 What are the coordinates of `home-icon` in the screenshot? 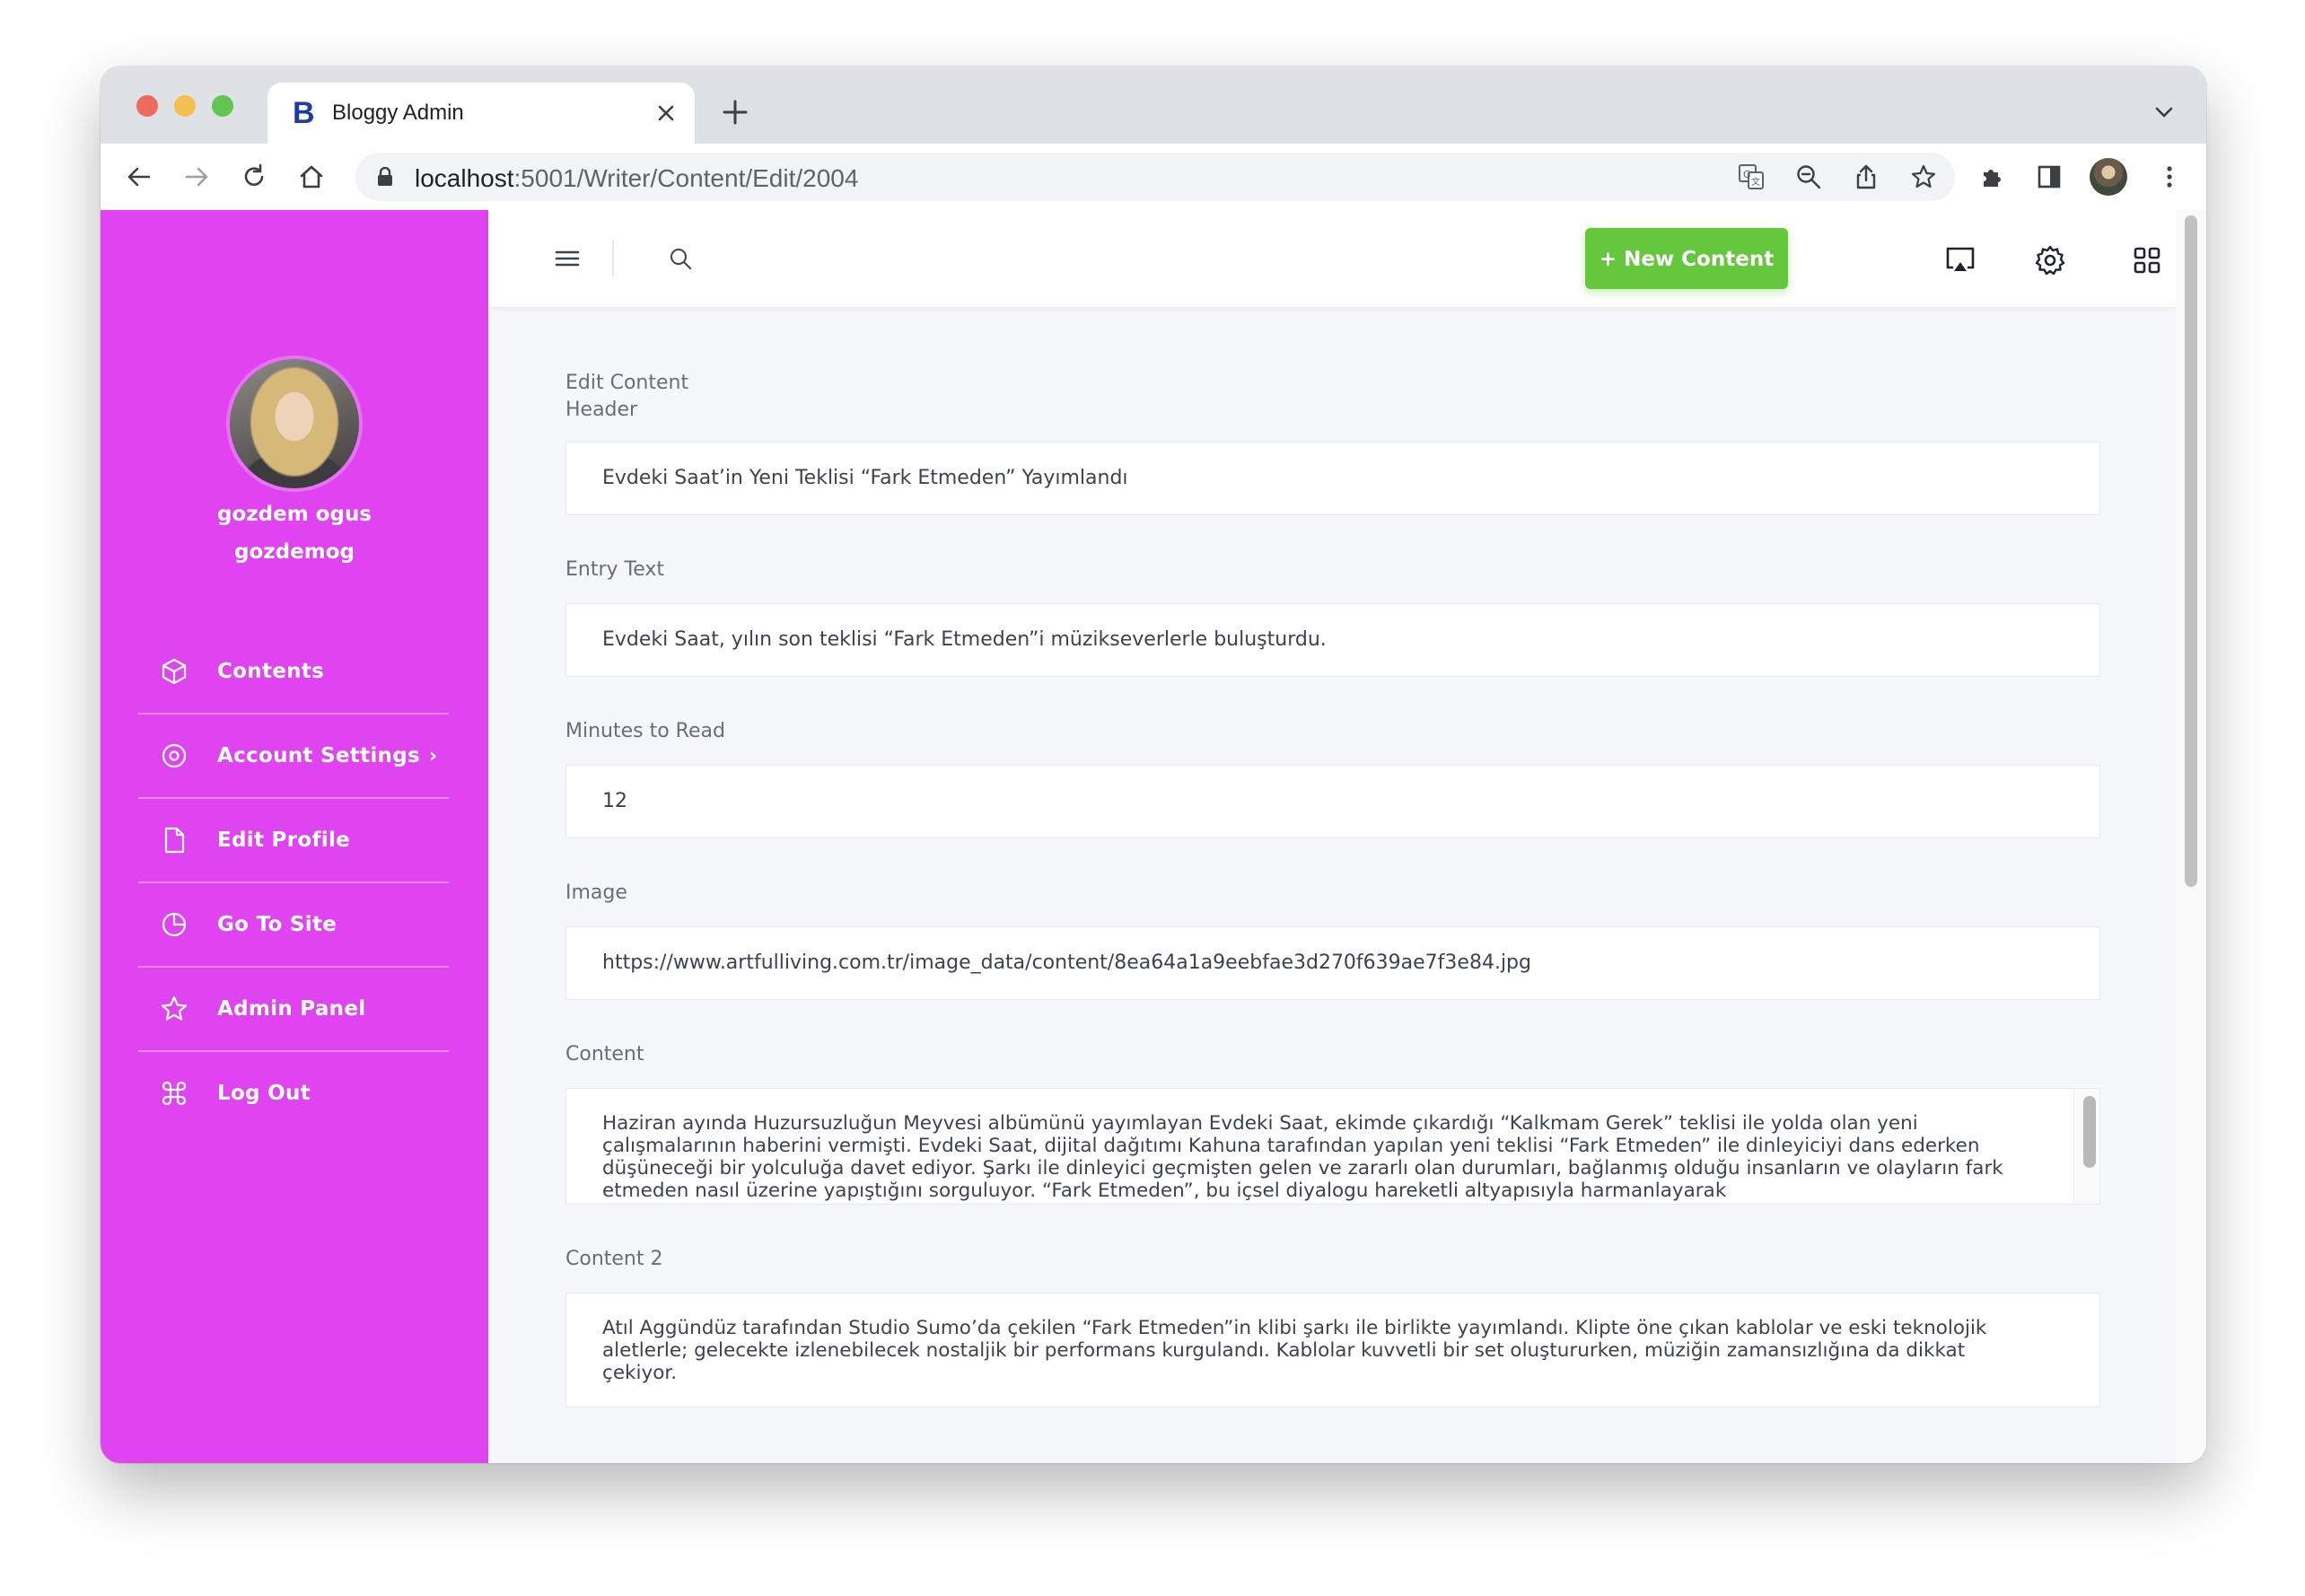 It's located at (311, 176).